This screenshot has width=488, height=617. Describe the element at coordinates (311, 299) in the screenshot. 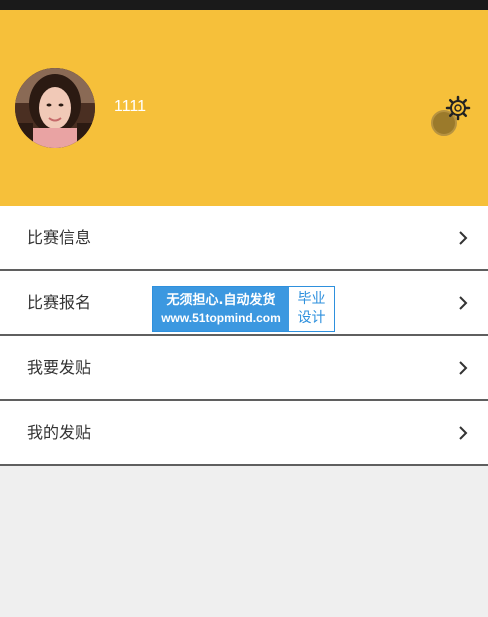

I see `watermark-right-top: 毕业` at that location.